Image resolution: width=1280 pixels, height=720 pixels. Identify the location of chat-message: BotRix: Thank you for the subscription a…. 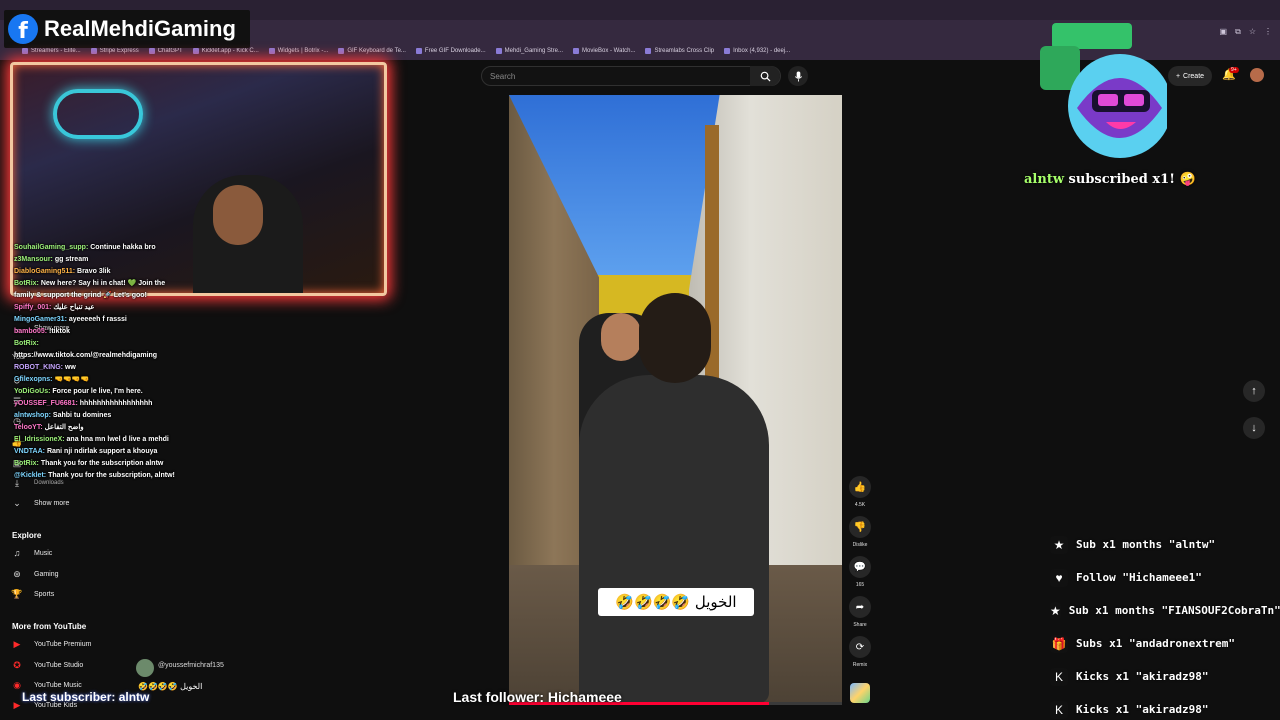
(134, 464).